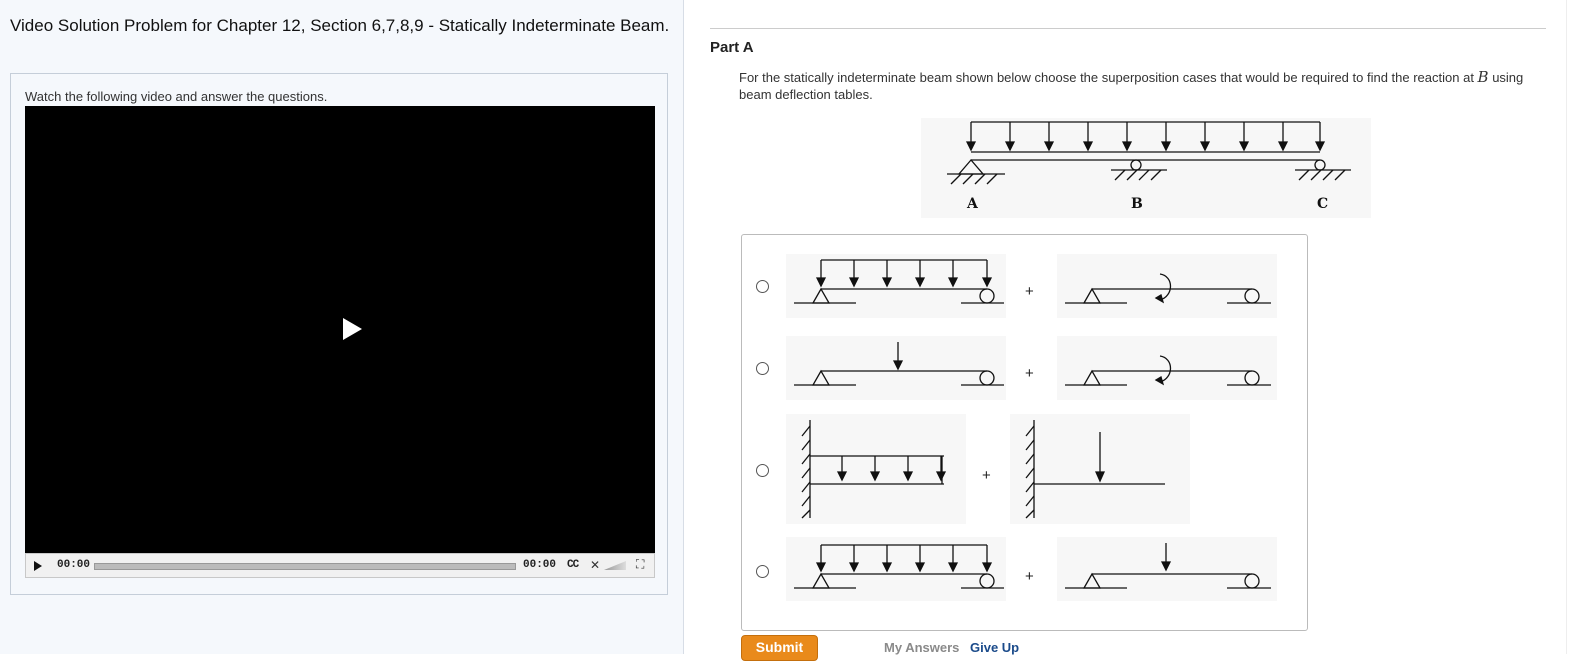  I want to click on question-variable: B, so click(1483, 77).